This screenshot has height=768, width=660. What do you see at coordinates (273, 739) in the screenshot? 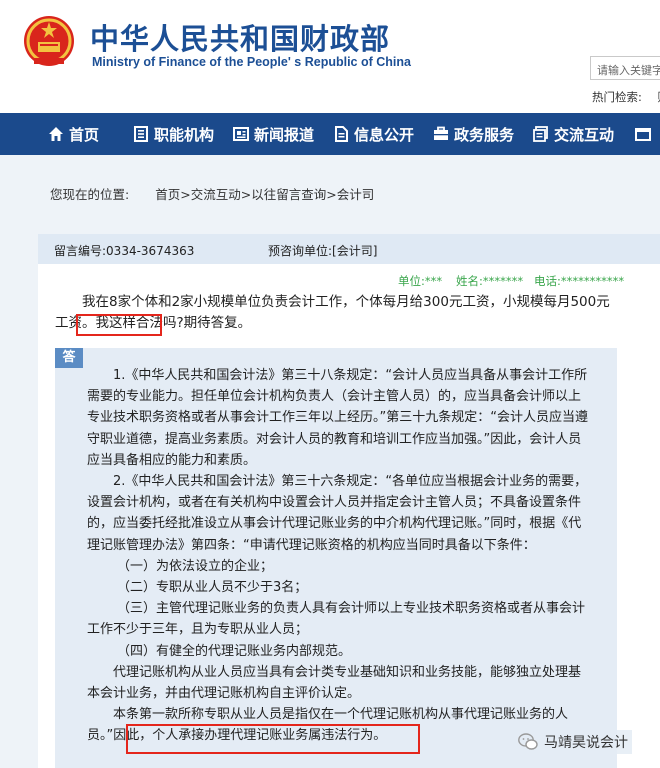
I see `highlight-box-conclusion` at bounding box center [273, 739].